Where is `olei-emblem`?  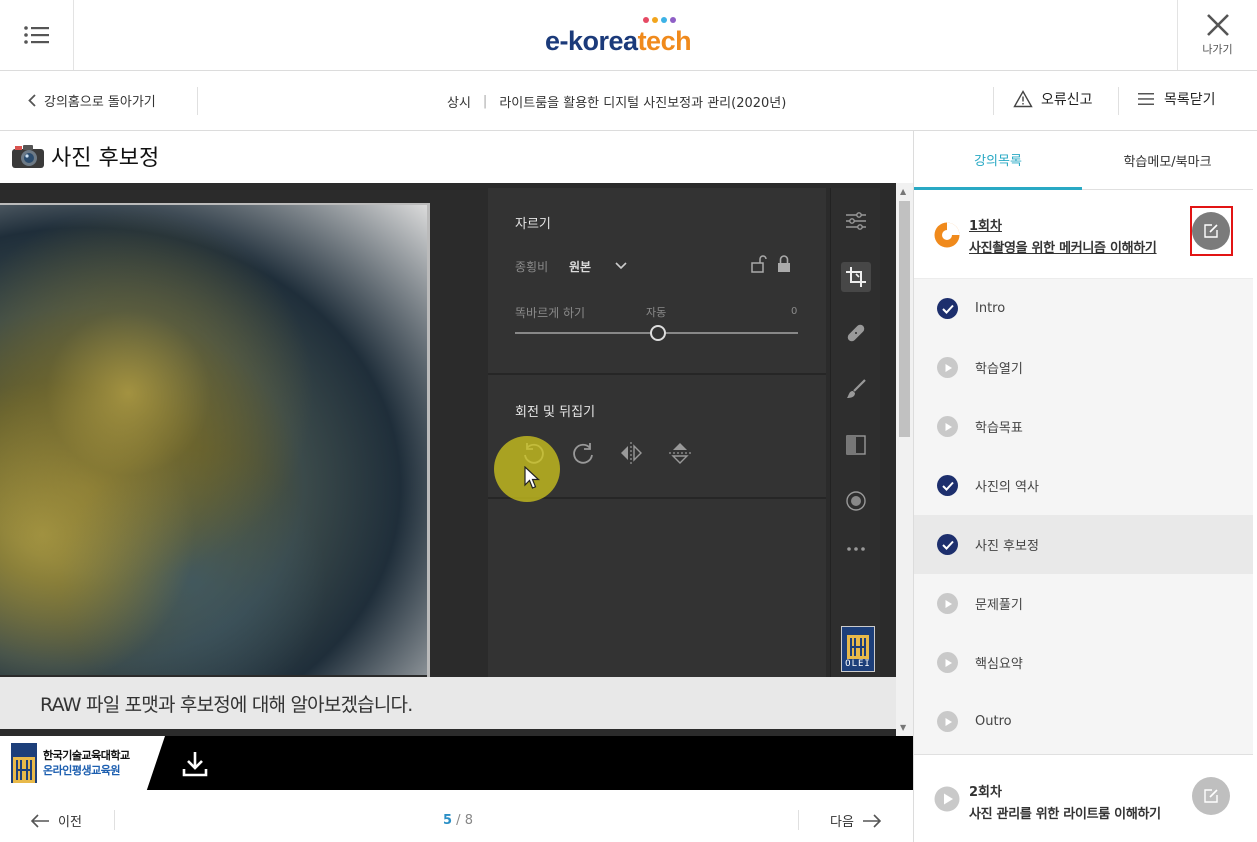 olei-emblem is located at coordinates (24, 763).